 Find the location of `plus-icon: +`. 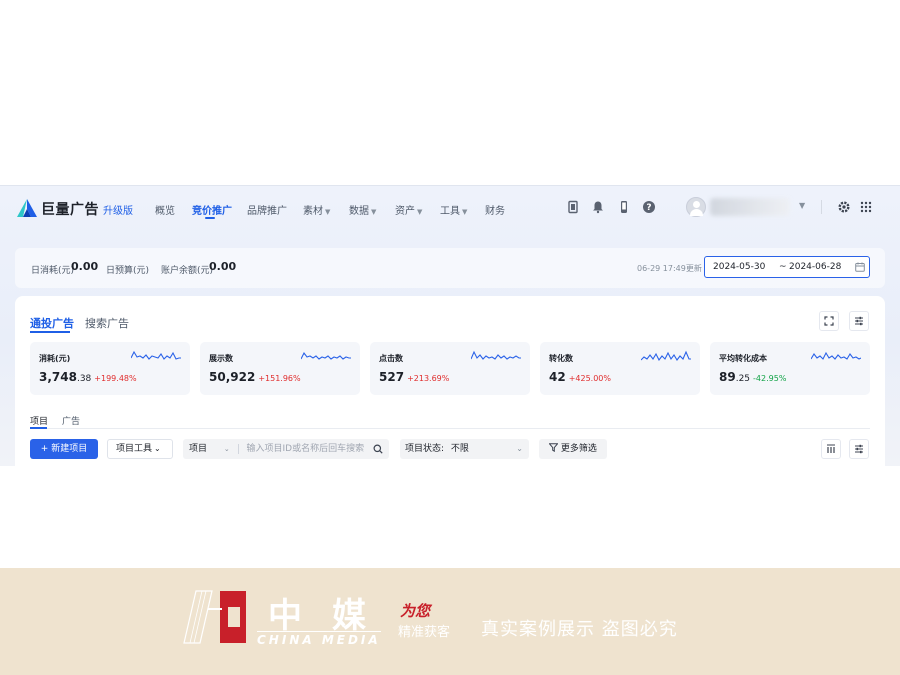

plus-icon: + is located at coordinates (44, 449).